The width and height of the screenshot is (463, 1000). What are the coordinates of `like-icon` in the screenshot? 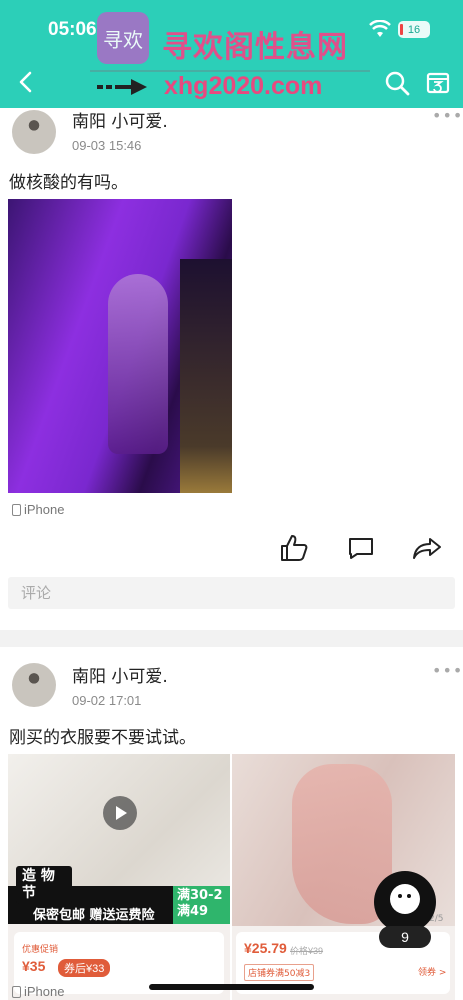 It's located at (294, 548).